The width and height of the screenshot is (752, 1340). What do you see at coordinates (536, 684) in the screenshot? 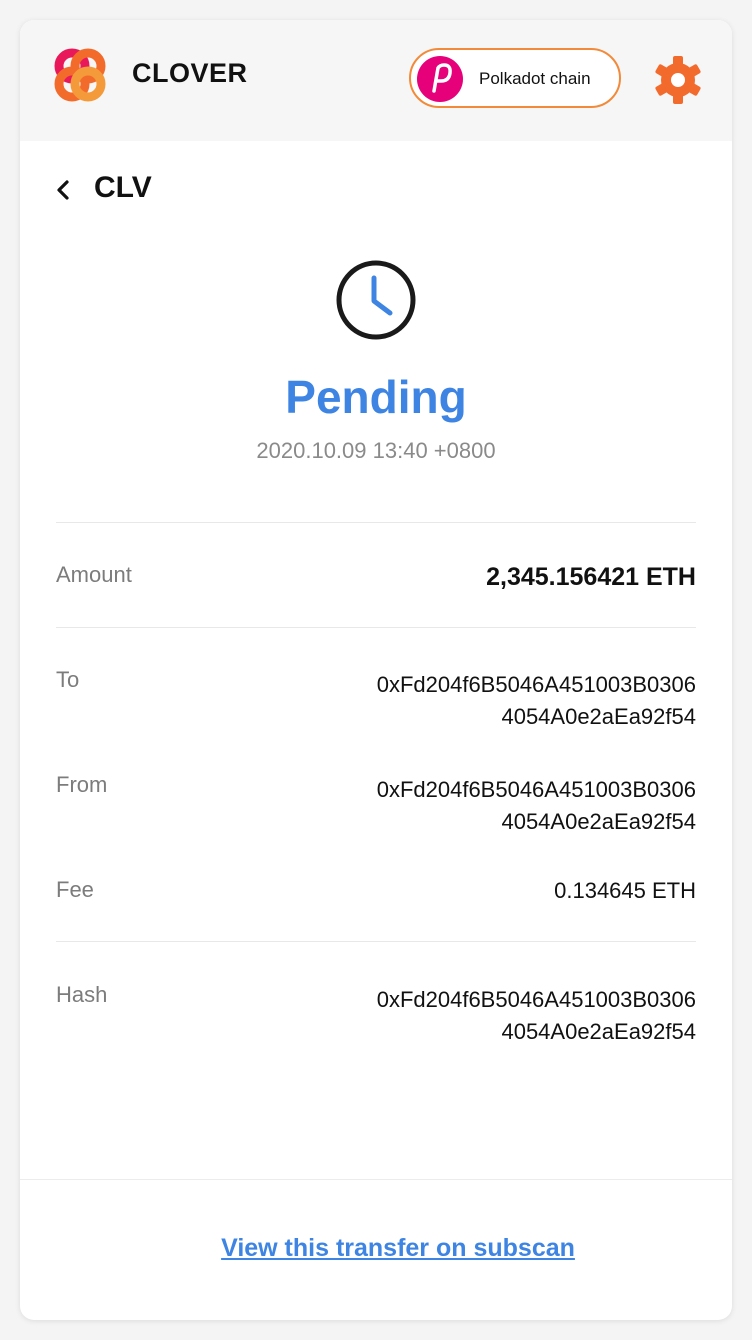
I see `to-address-line1: 0xFd204f6B5046A451003B0306` at bounding box center [536, 684].